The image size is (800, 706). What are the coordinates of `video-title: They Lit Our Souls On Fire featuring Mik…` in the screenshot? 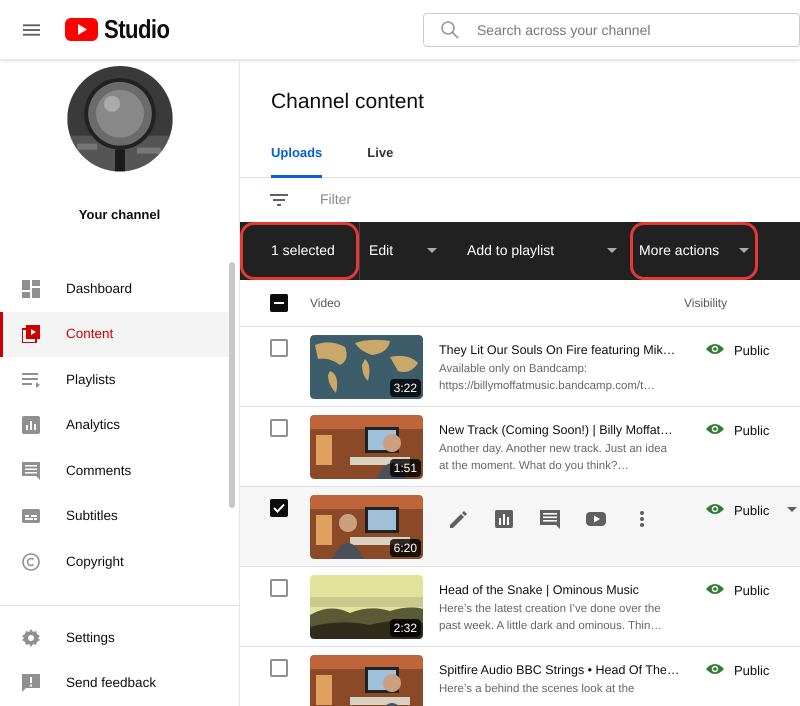 It's located at (557, 350).